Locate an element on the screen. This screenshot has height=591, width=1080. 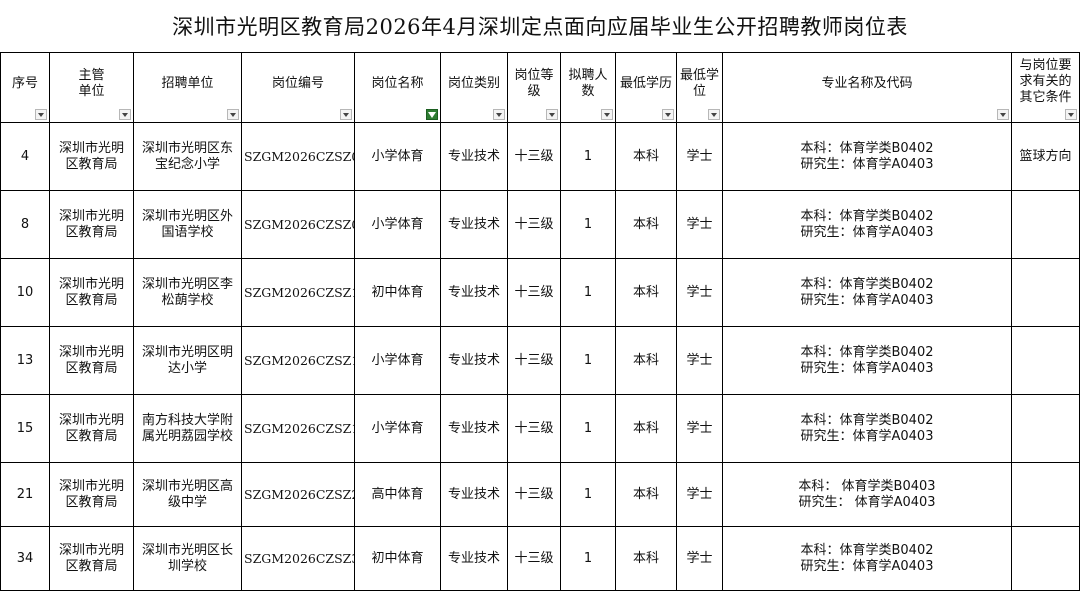
cell-unit: 深圳市光明区长 圳学校 is located at coordinates (187, 558).